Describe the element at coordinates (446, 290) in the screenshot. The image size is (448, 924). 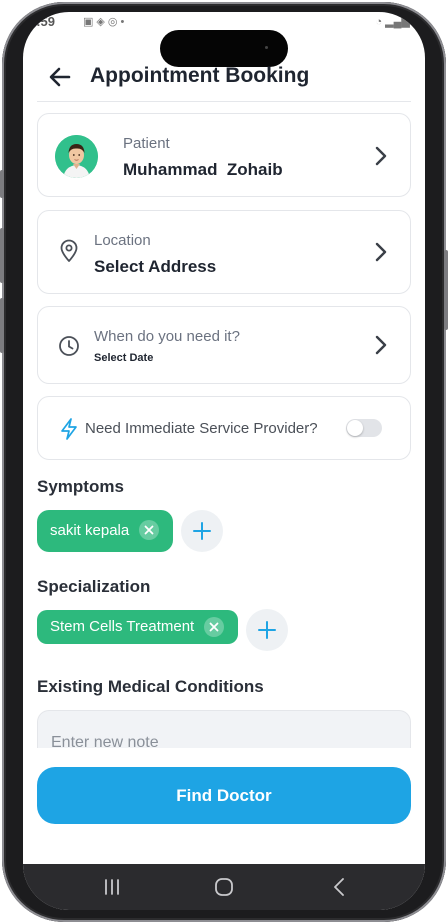
I see `power-button` at that location.